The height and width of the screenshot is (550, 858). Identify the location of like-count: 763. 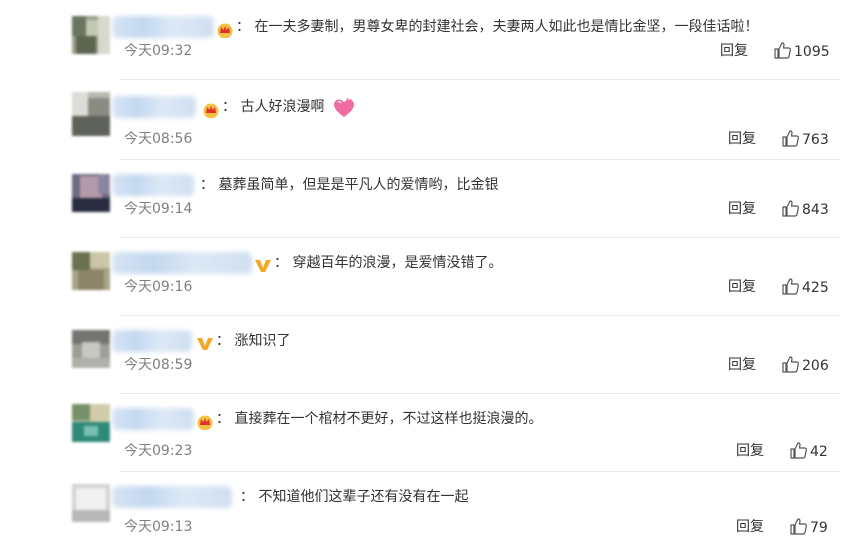
(815, 140).